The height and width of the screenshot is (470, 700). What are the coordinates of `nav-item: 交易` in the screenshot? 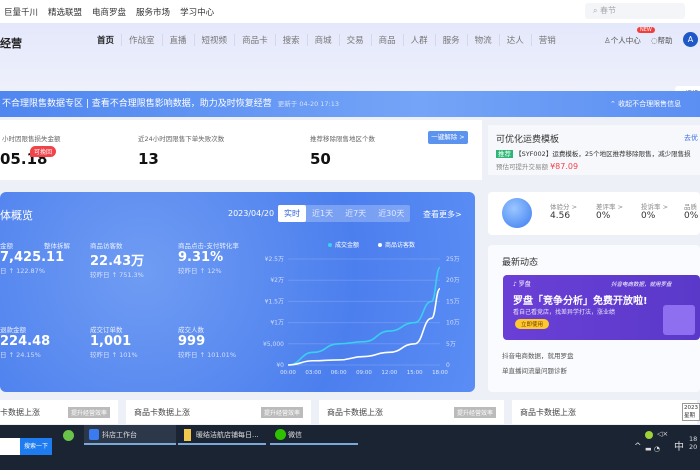 It's located at (354, 40).